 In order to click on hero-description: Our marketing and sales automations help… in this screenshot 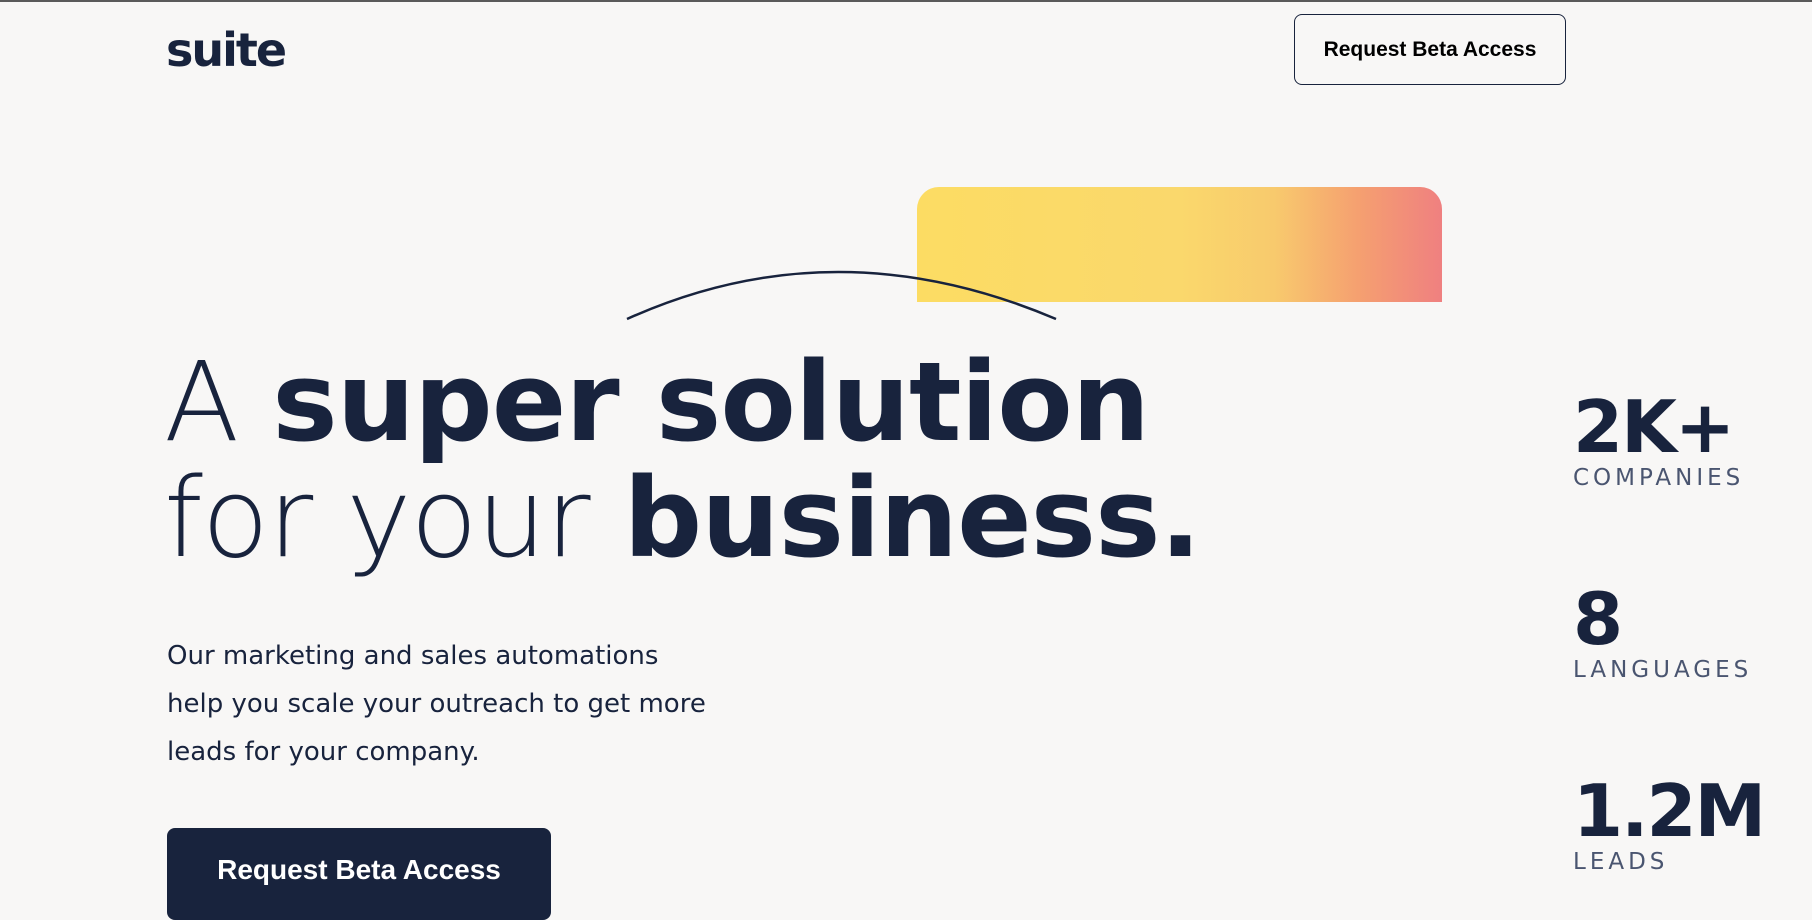, I will do `click(436, 704)`.